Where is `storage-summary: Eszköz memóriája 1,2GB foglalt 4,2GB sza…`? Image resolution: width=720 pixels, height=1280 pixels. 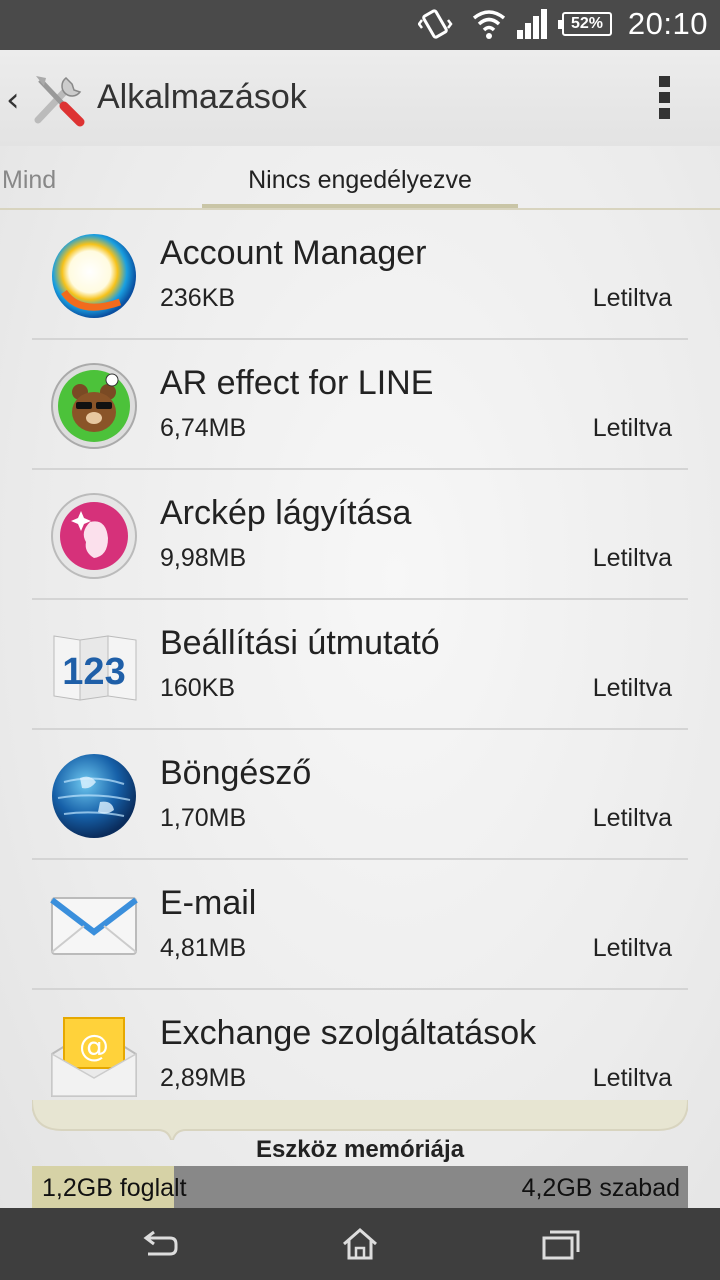
storage-summary: Eszköz memóriája 1,2GB foglalt 4,2GB sza… is located at coordinates (360, 1154).